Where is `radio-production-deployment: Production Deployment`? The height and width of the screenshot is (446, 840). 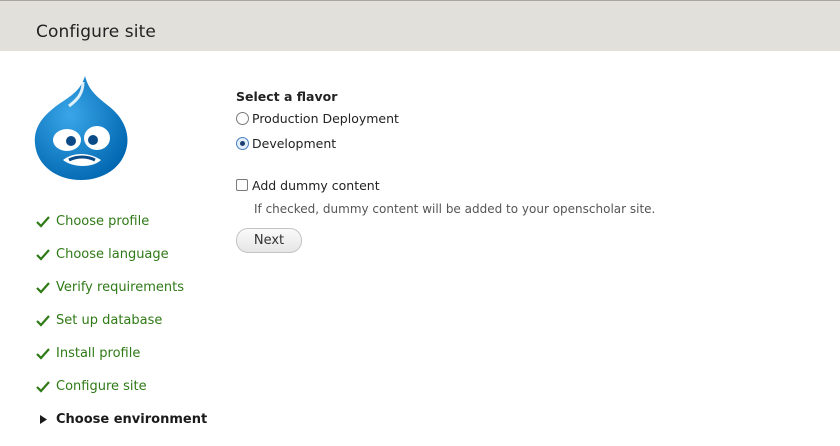 radio-production-deployment: Production Deployment is located at coordinates (317, 120).